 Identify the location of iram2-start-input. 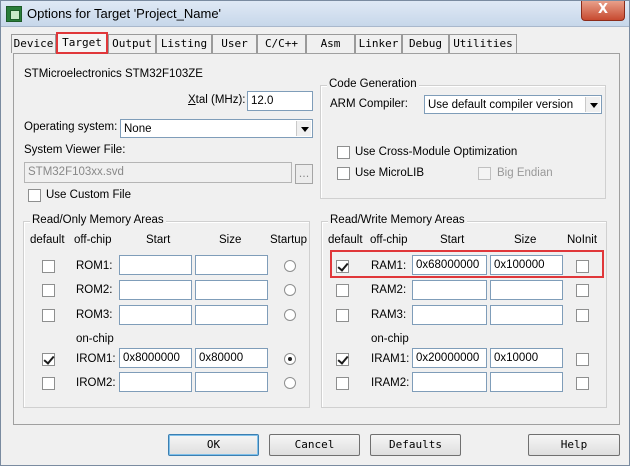
(449, 382).